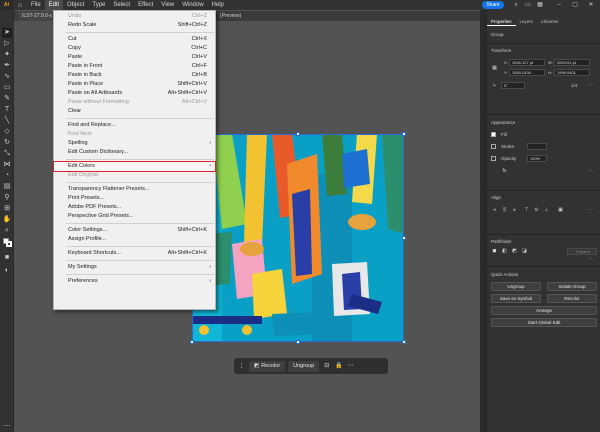  Describe the element at coordinates (527, 72) in the screenshot. I see `y-input: 1000.2434` at that location.